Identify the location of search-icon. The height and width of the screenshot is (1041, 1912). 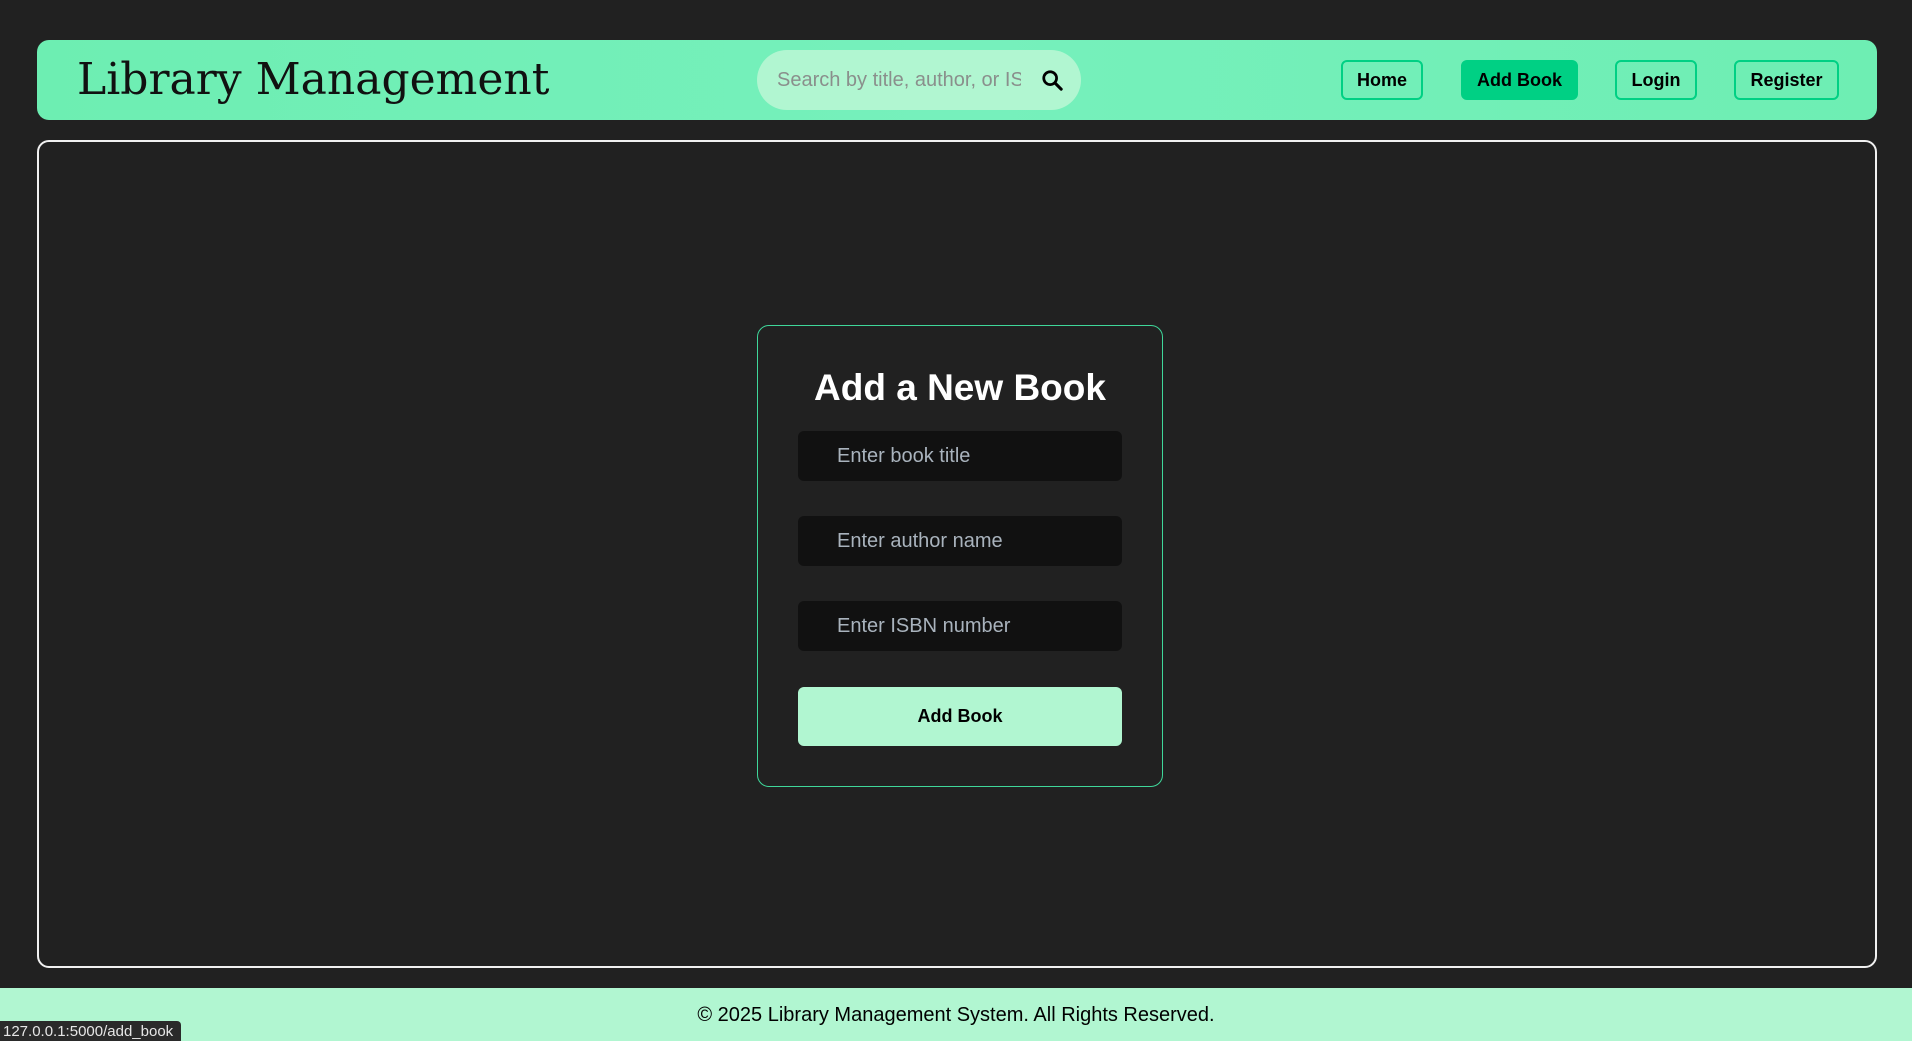
(1052, 80).